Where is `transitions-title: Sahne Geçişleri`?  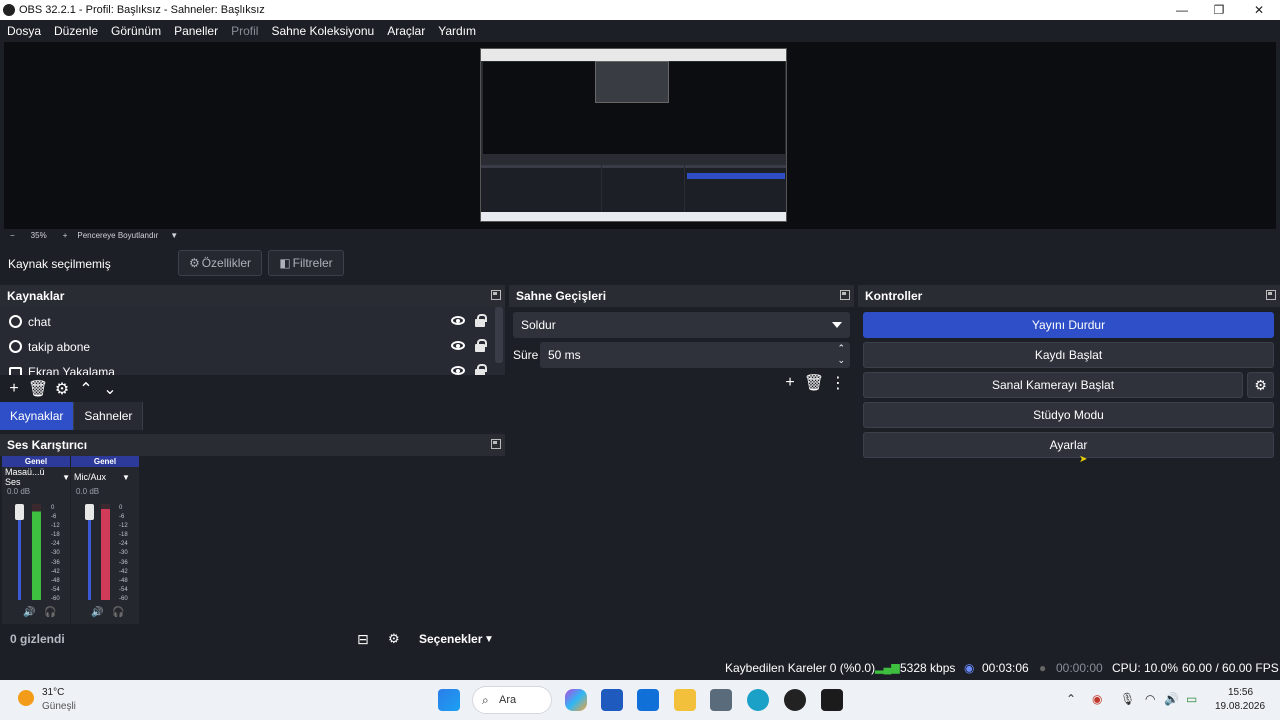 transitions-title: Sahne Geçişleri is located at coordinates (561, 296).